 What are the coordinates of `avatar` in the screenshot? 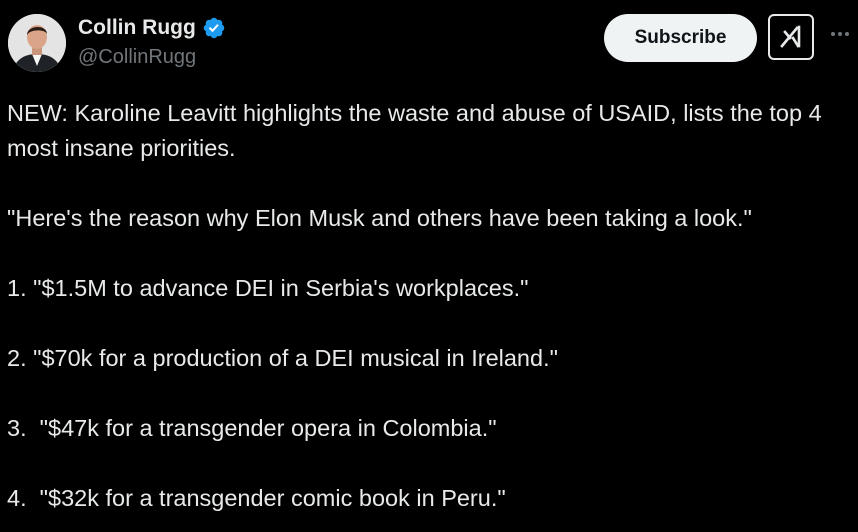 It's located at (37, 43).